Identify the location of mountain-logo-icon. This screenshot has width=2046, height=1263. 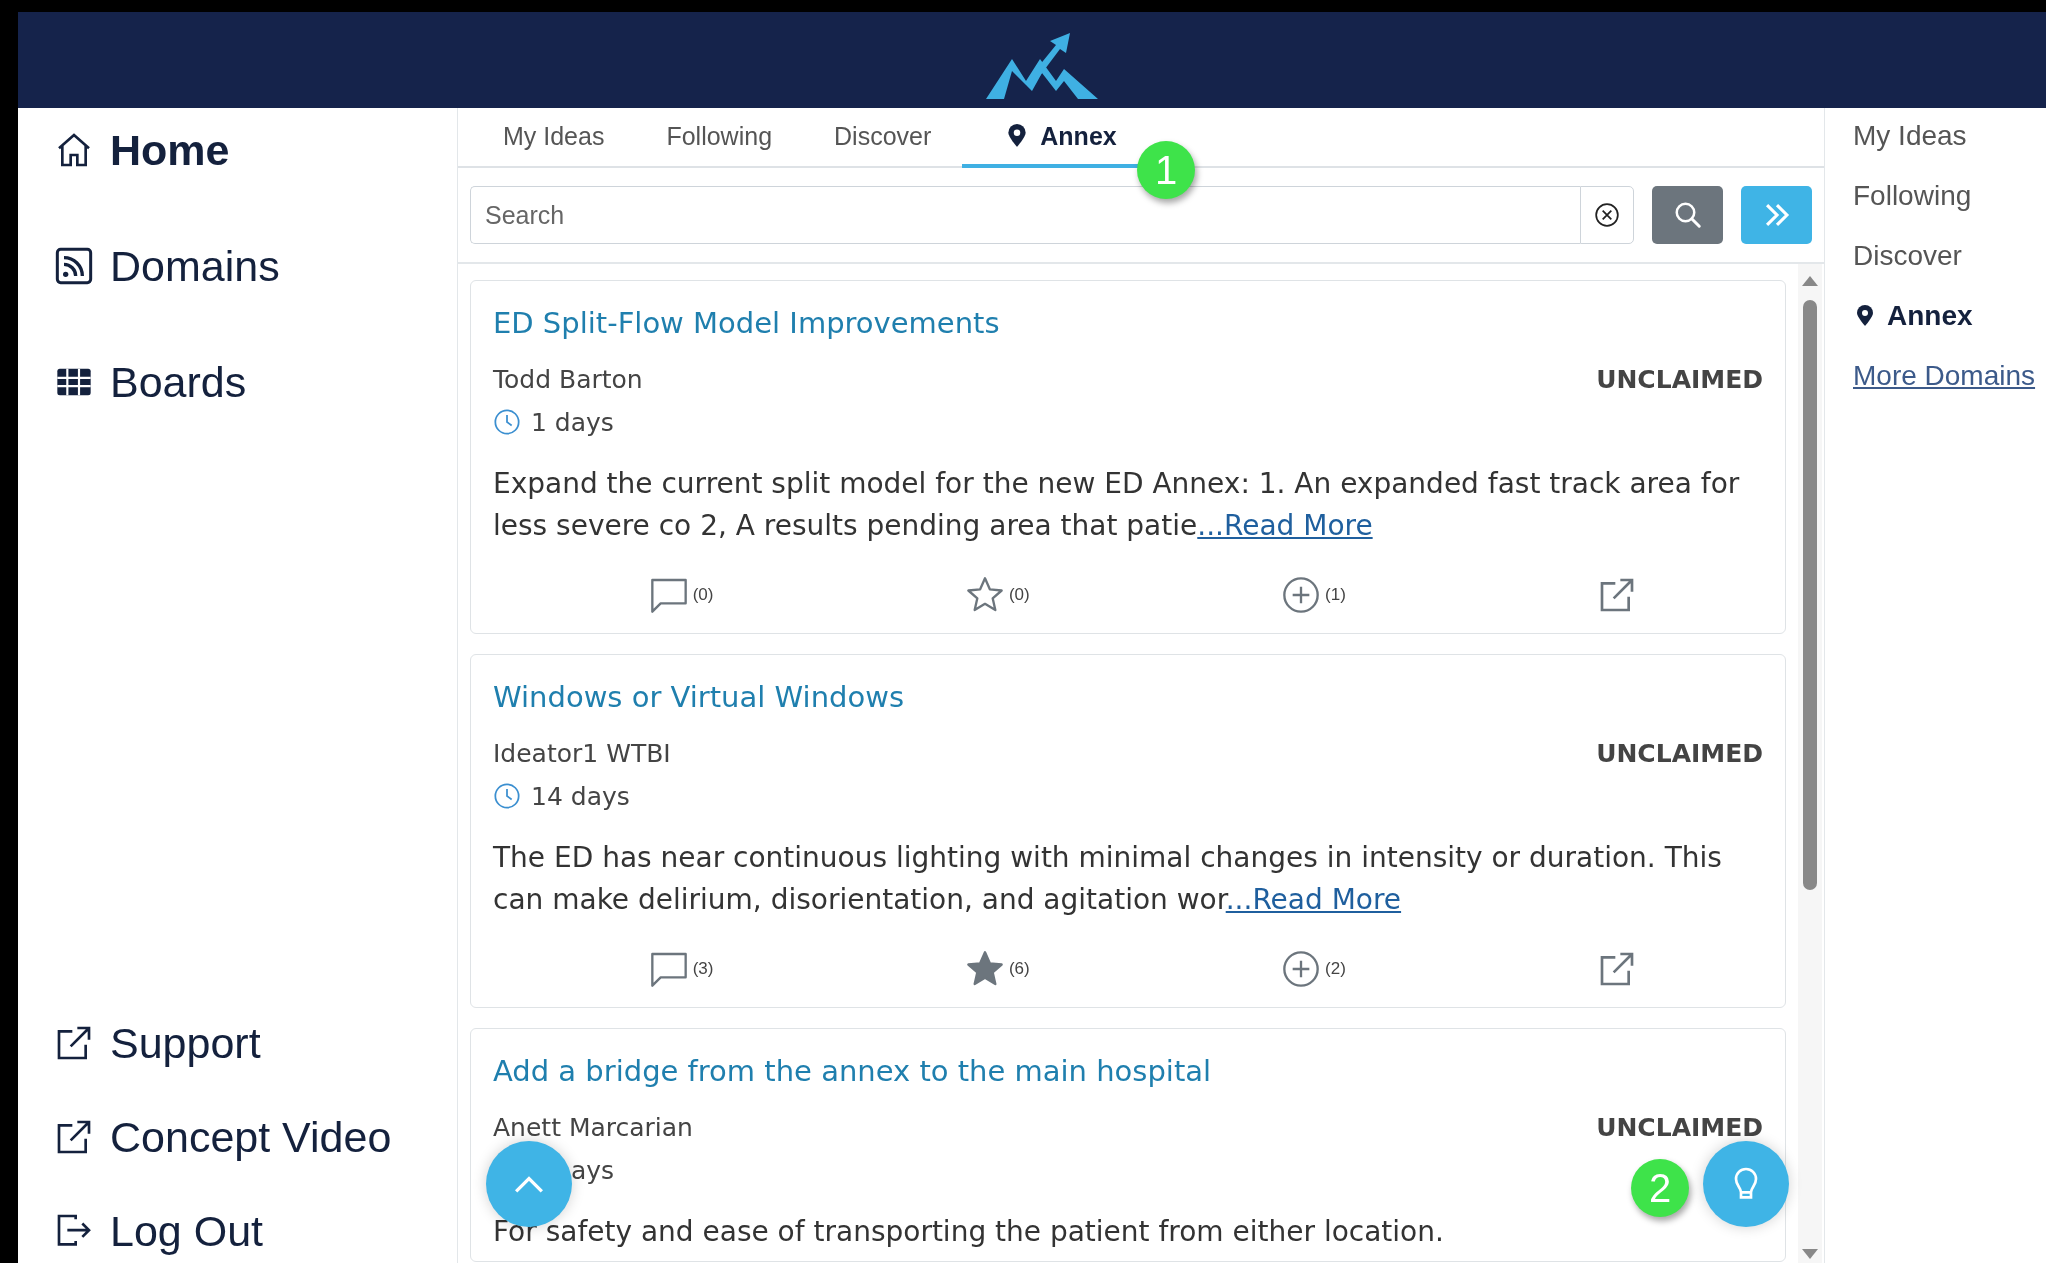
(1042, 66).